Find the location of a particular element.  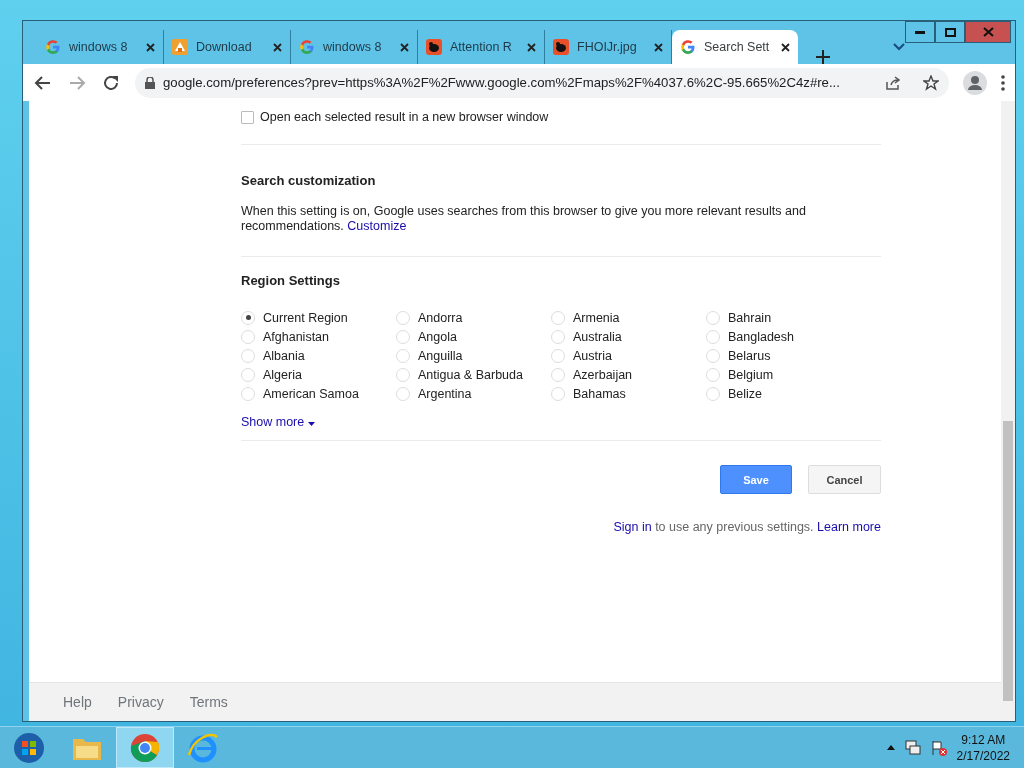

footer-link: Privacy is located at coordinates (140, 702).